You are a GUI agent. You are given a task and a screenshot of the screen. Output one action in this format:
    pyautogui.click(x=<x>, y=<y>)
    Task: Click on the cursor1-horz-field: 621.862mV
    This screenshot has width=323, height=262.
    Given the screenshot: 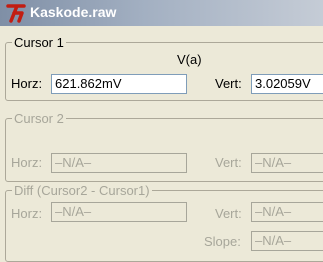 What is the action you would take?
    pyautogui.click(x=119, y=84)
    